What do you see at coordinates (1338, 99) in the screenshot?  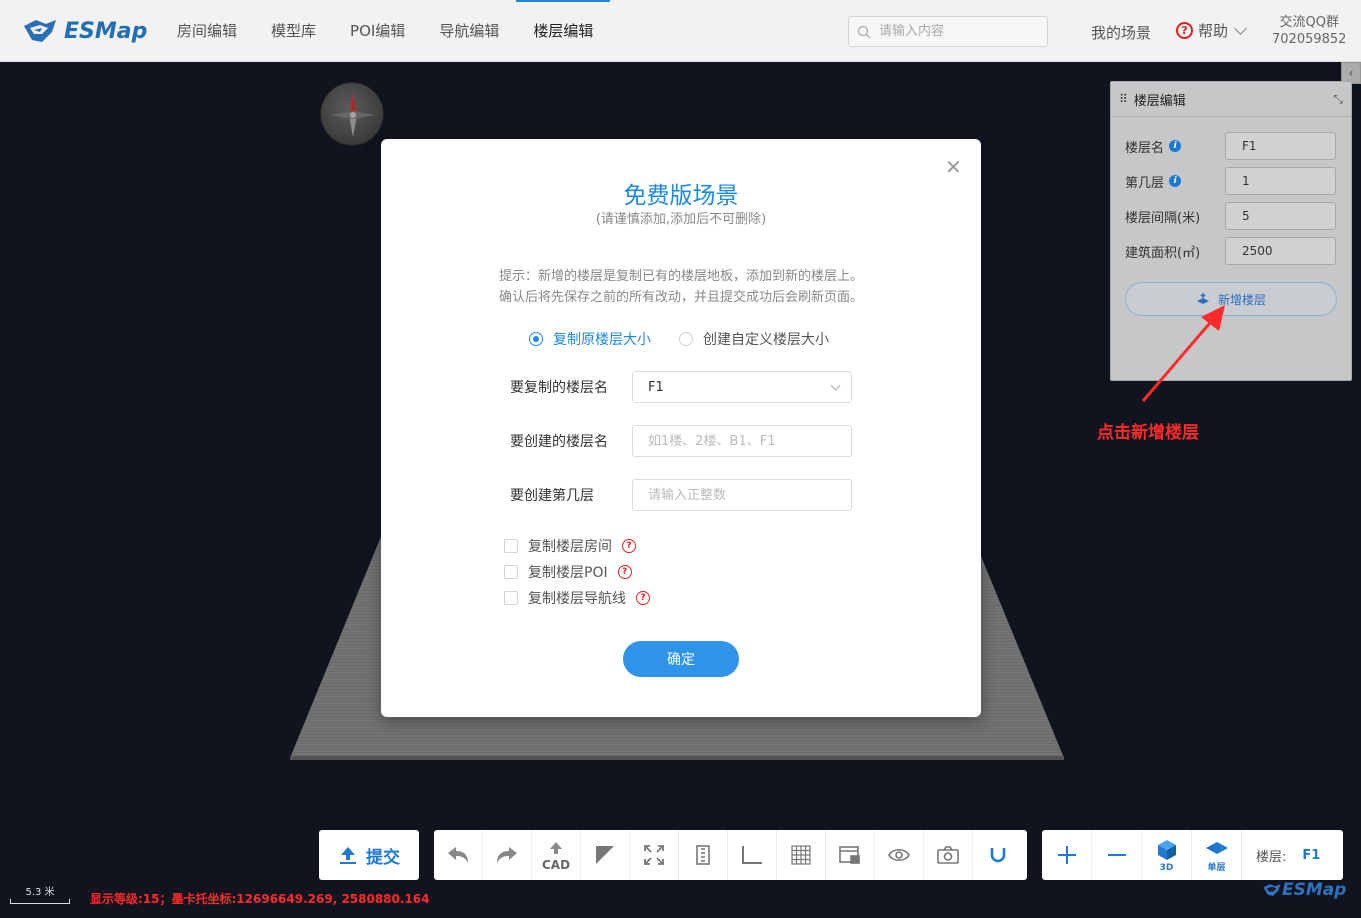 I see `minimize-icon: ⤡` at bounding box center [1338, 99].